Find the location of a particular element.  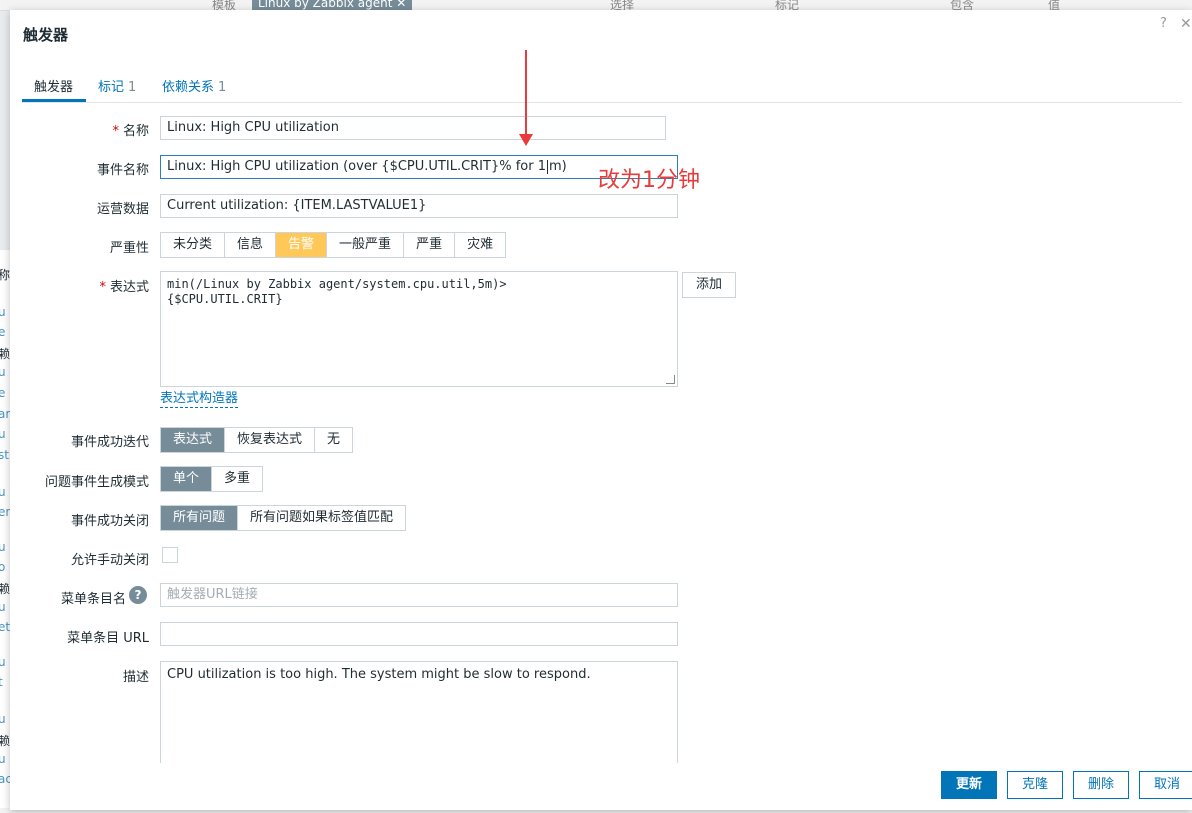

url-name-label: 菜单条目名 is located at coordinates (93, 599).